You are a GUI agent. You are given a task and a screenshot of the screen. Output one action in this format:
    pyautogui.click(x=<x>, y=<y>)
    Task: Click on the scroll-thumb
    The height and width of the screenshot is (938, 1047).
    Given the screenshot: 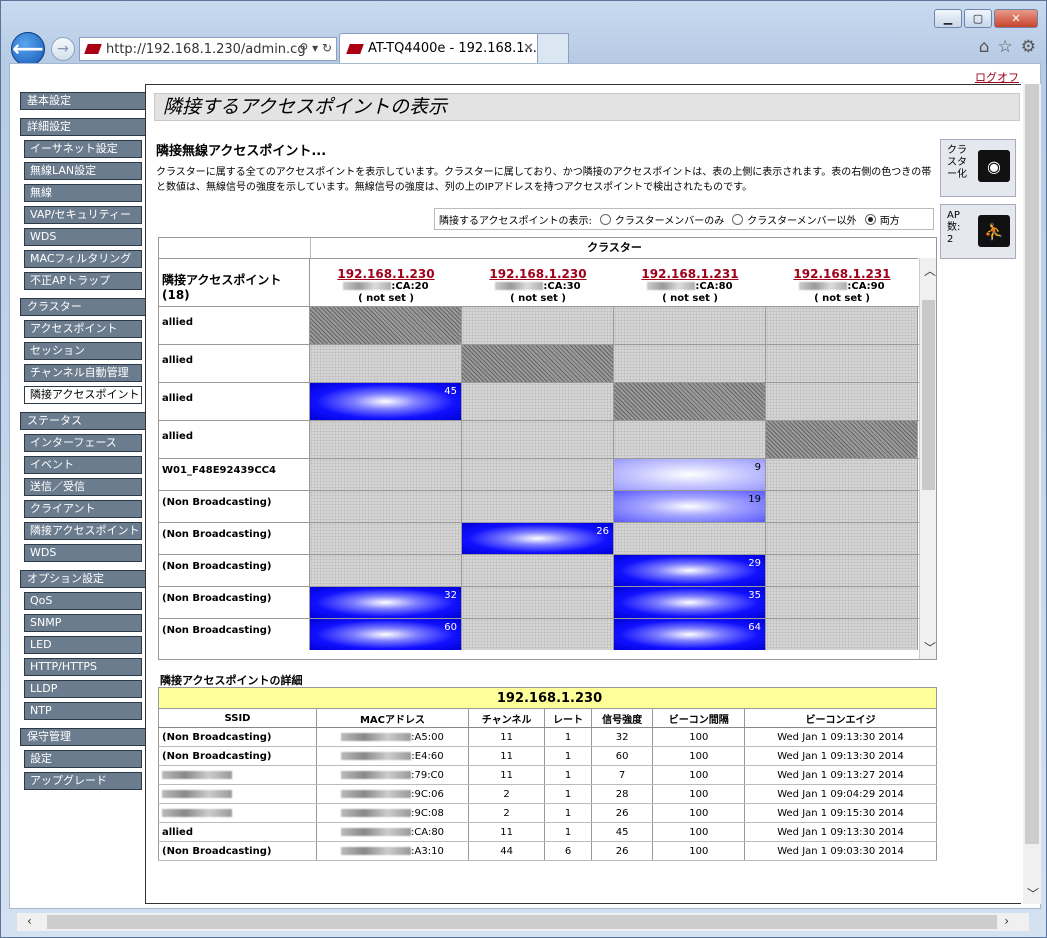 What is the action you would take?
    pyautogui.click(x=928, y=395)
    